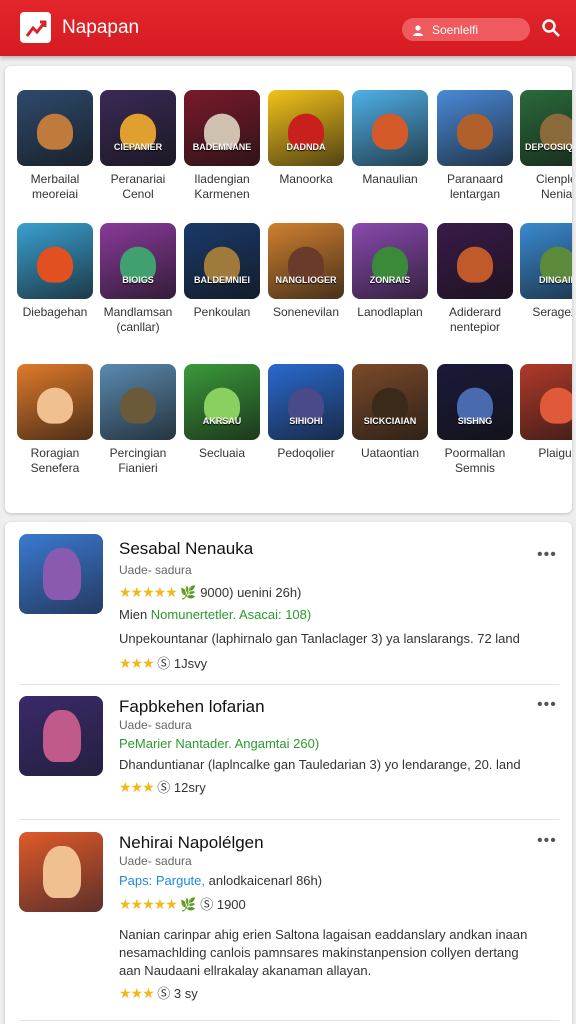  Describe the element at coordinates (548, 147) in the screenshot. I see `app-icon-caption: DEPCOSIQUEP` at that location.